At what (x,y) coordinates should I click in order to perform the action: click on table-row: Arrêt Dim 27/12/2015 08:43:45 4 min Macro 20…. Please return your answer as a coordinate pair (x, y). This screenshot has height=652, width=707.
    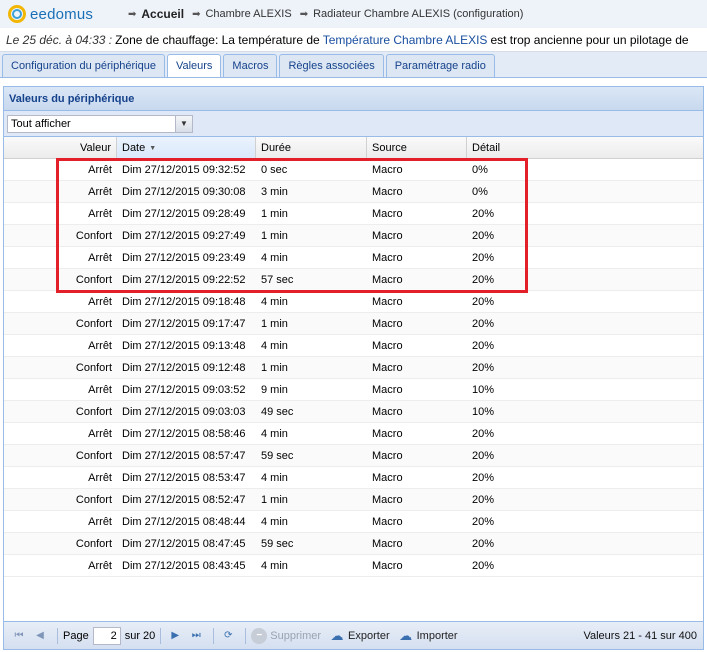
    Looking at the image, I should click on (353, 566).